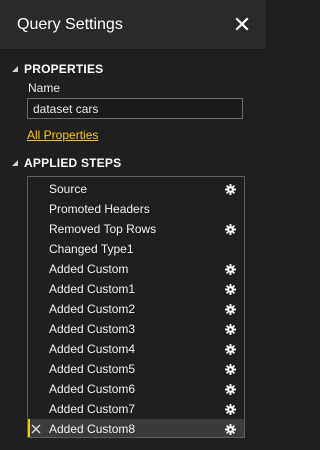  I want to click on applied-step-label: Source, so click(68, 189).